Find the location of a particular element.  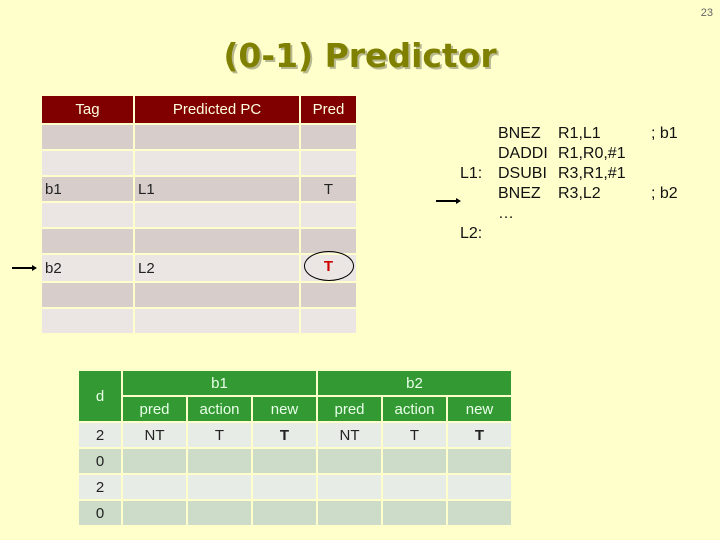

history-group-header-row: d b1 b2 is located at coordinates (295, 396).